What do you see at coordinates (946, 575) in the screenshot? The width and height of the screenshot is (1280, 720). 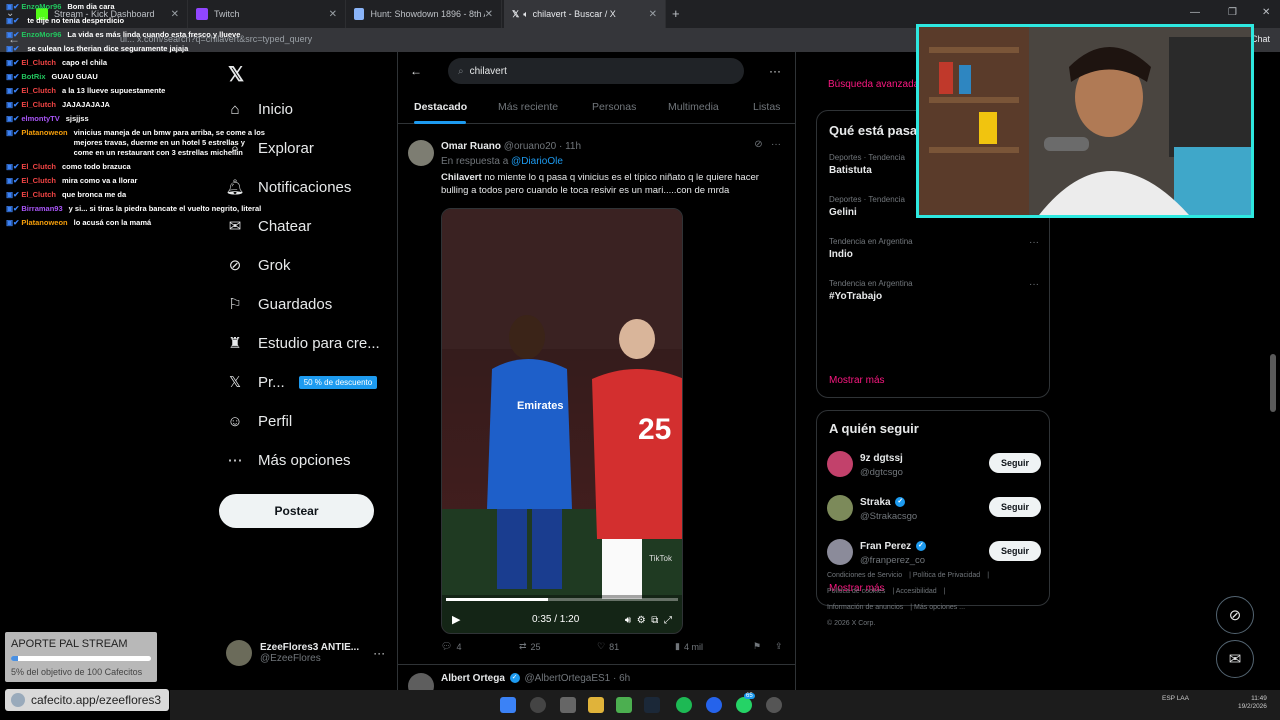 I see `footer-link: Política de Privacidad` at bounding box center [946, 575].